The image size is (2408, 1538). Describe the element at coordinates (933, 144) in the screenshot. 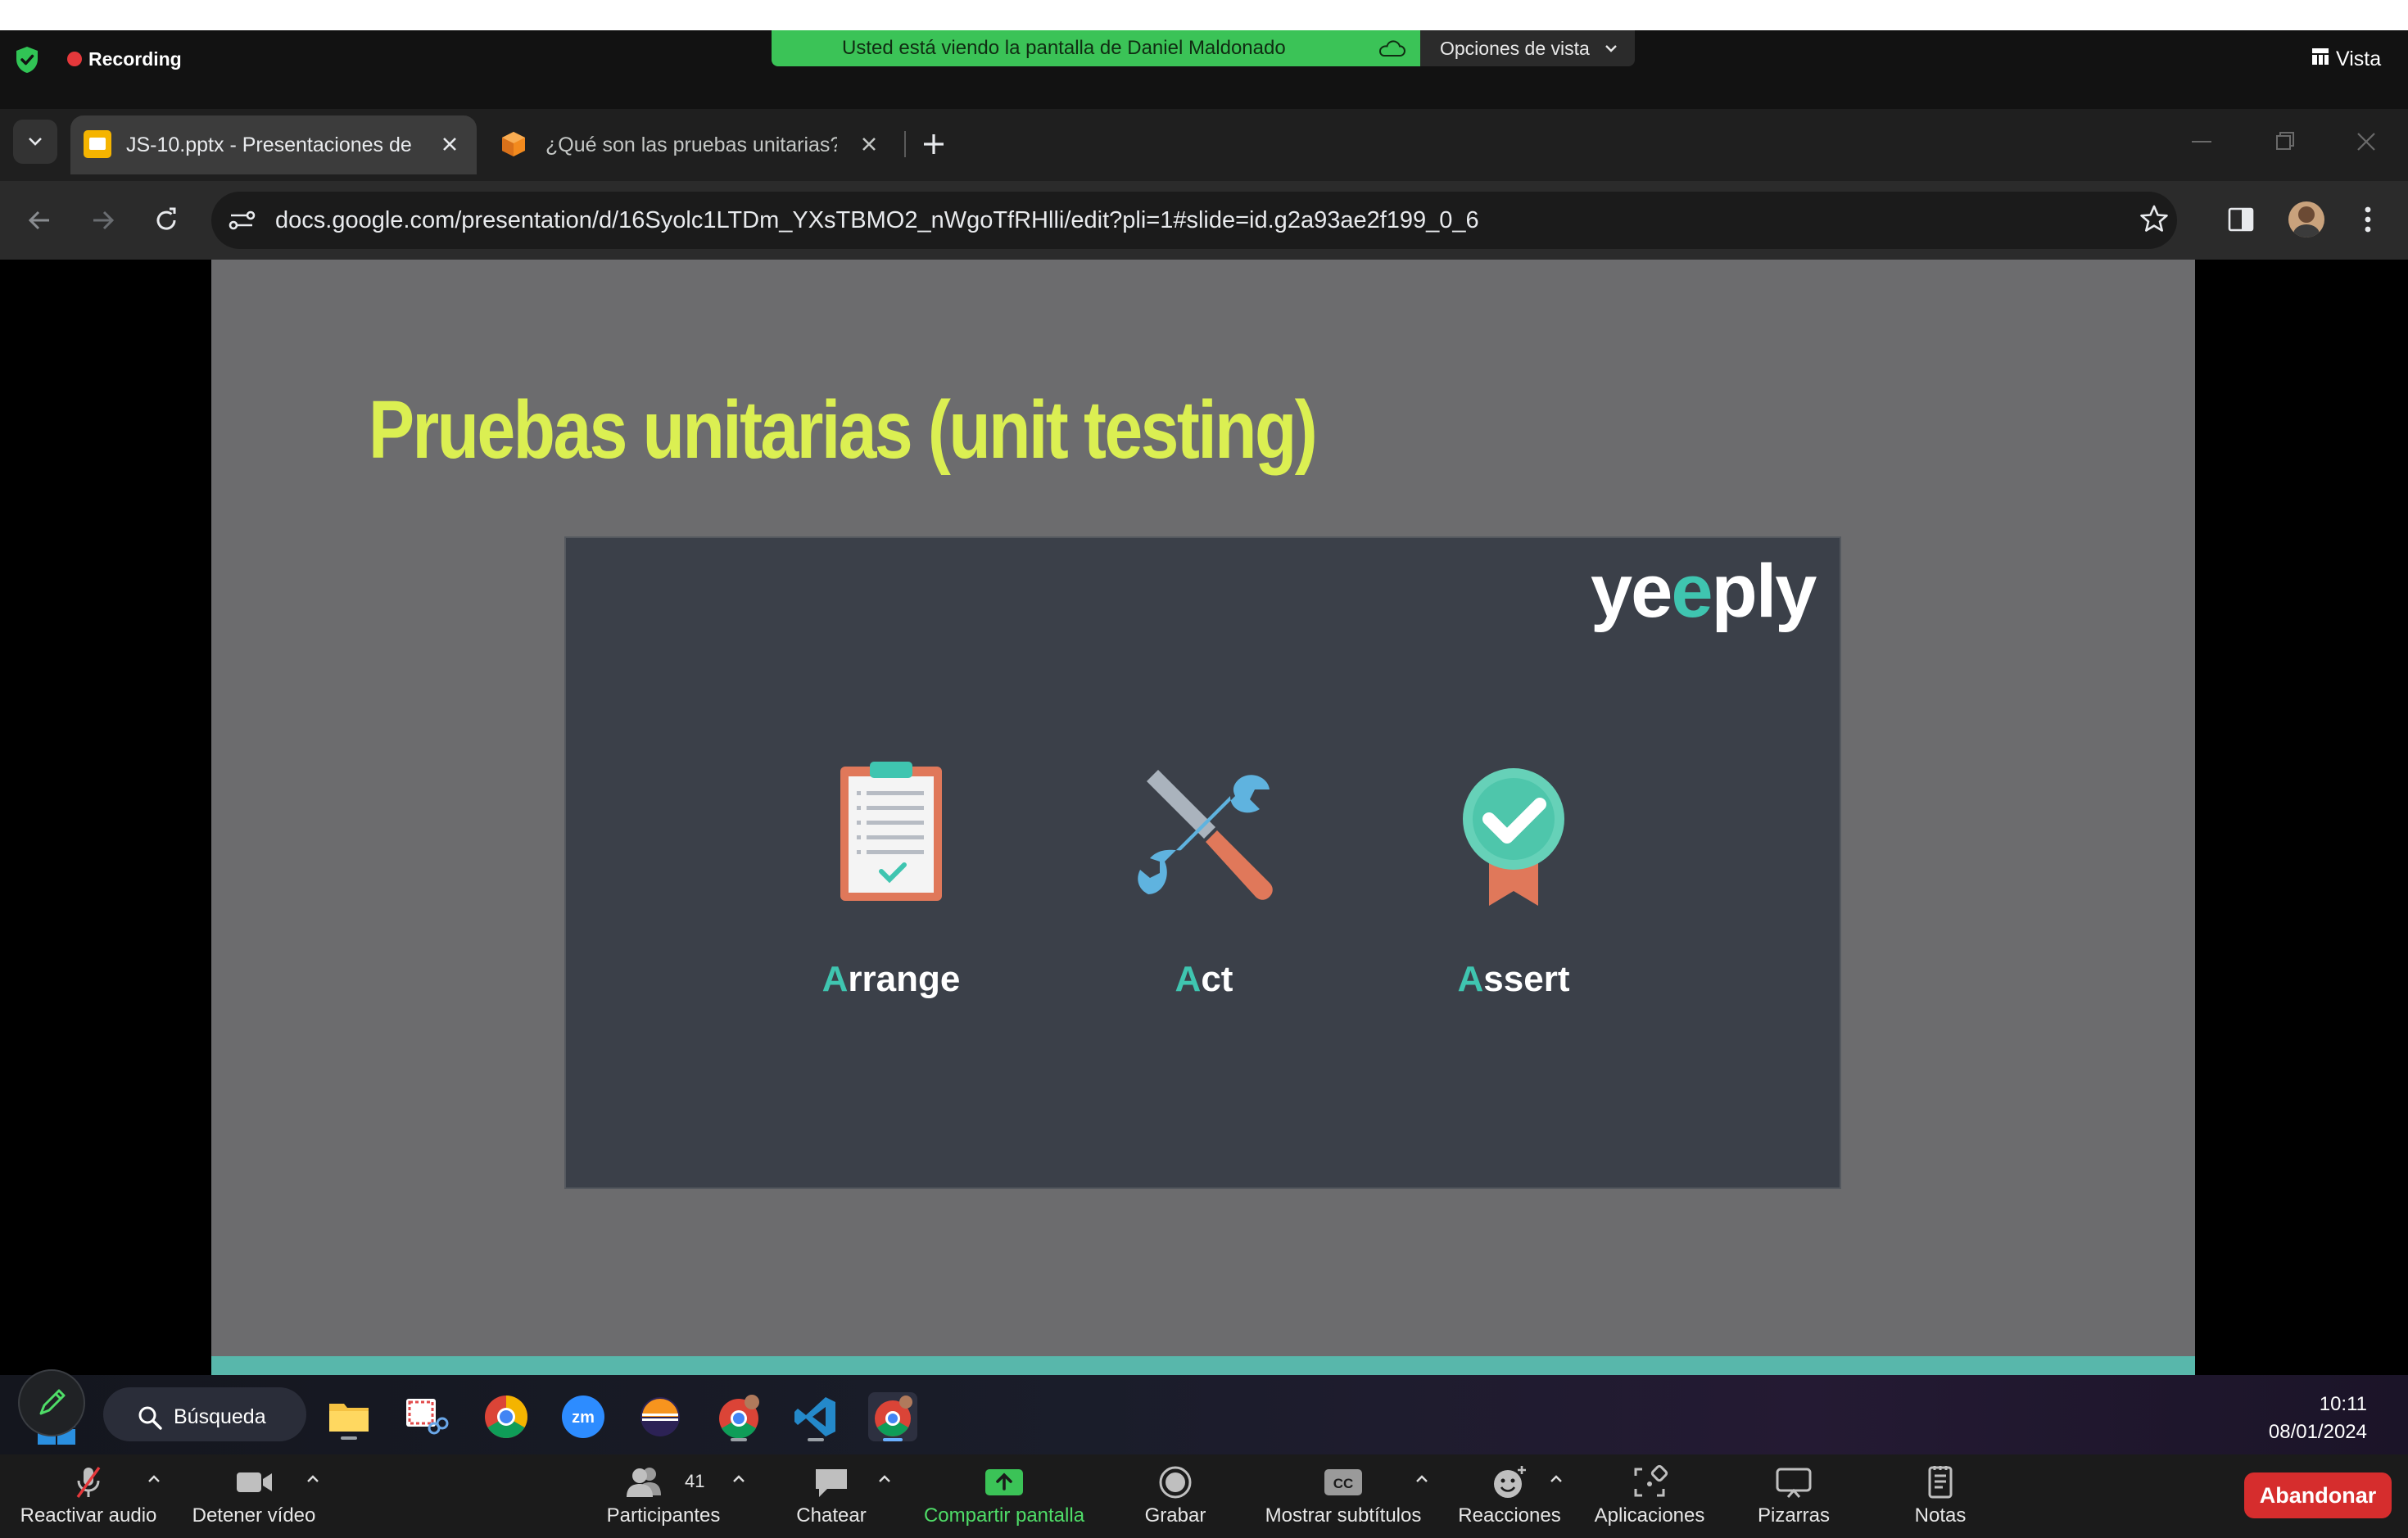

I see `new-tab-plus-icon` at that location.